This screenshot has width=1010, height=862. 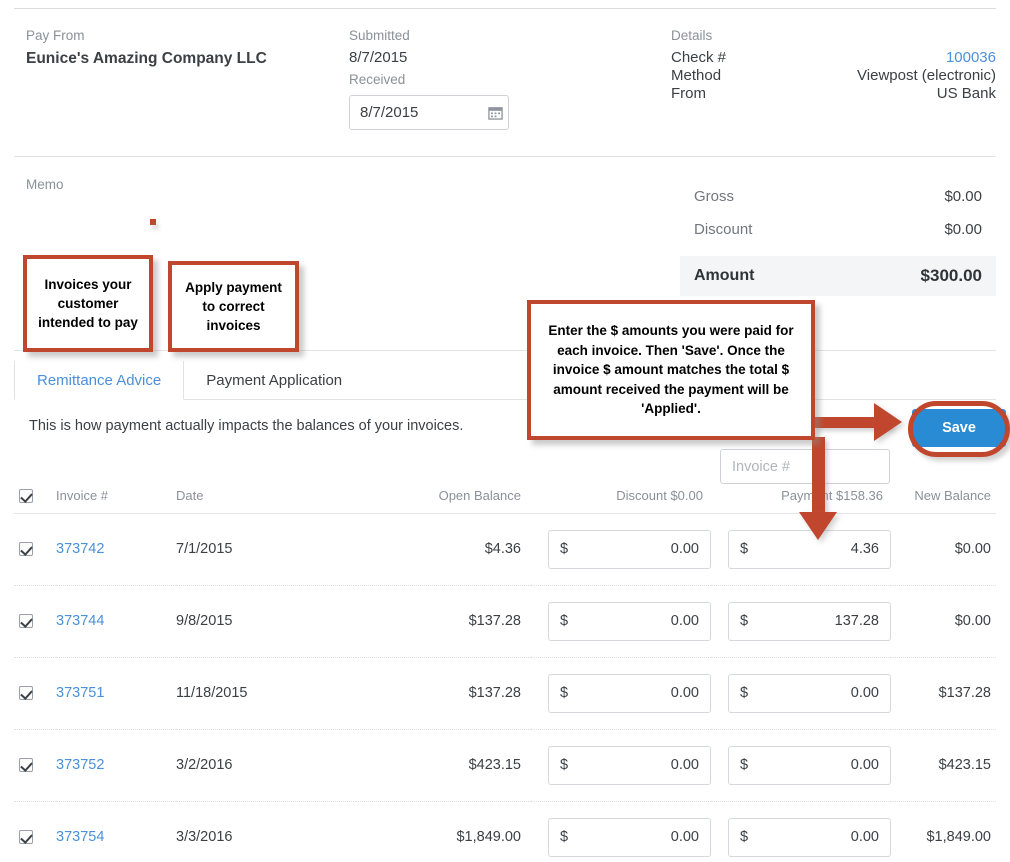 What do you see at coordinates (429, 112) in the screenshot?
I see `received-date-field: 8/7/2015` at bounding box center [429, 112].